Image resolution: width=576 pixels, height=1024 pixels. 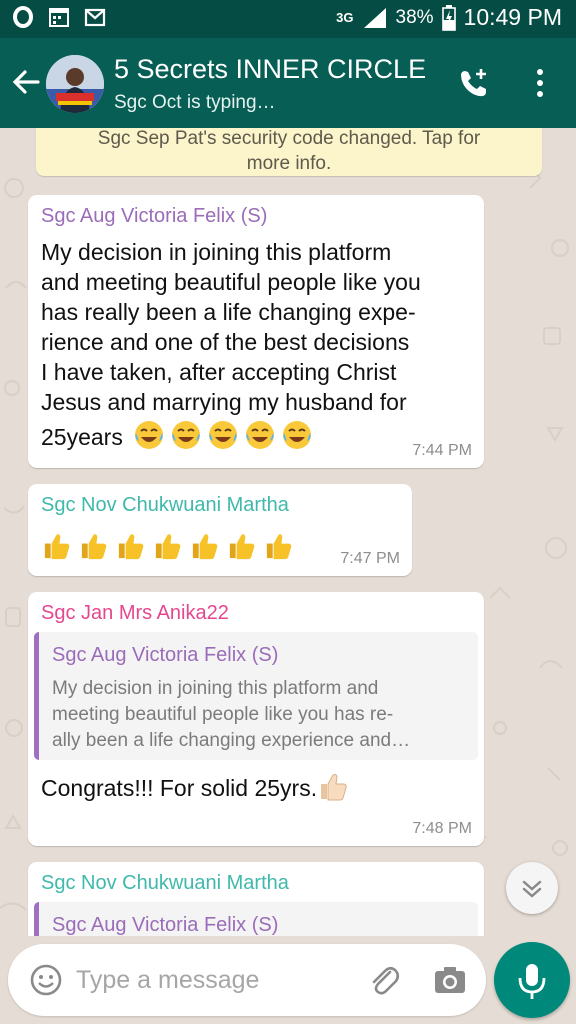 What do you see at coordinates (26, 82) in the screenshot?
I see `back-arrow-icon` at bounding box center [26, 82].